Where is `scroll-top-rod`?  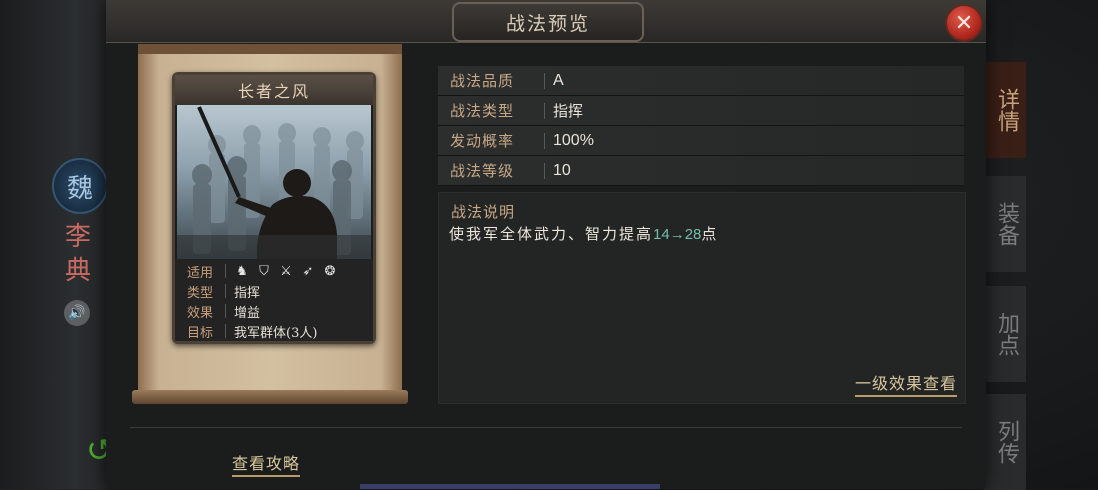 scroll-top-rod is located at coordinates (270, 49).